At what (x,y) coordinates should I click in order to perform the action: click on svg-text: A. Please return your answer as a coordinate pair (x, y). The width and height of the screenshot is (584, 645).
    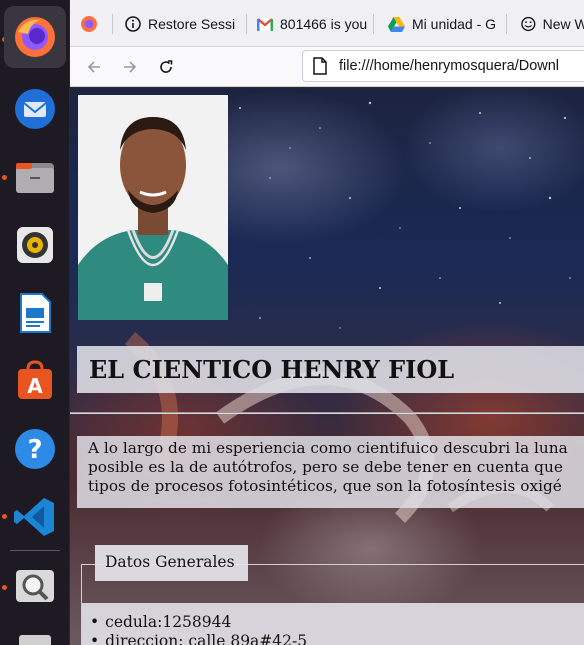
    Looking at the image, I should click on (35, 386).